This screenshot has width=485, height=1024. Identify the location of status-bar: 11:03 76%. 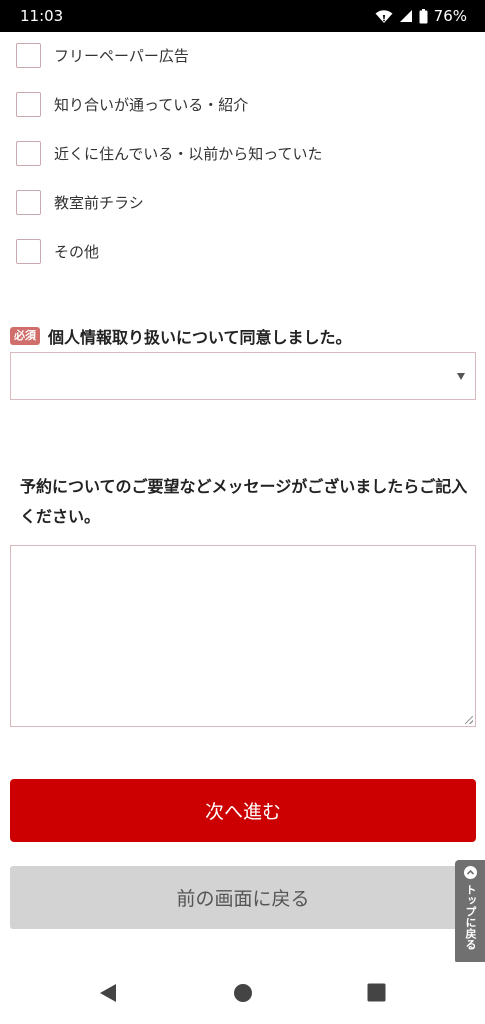
(242, 16).